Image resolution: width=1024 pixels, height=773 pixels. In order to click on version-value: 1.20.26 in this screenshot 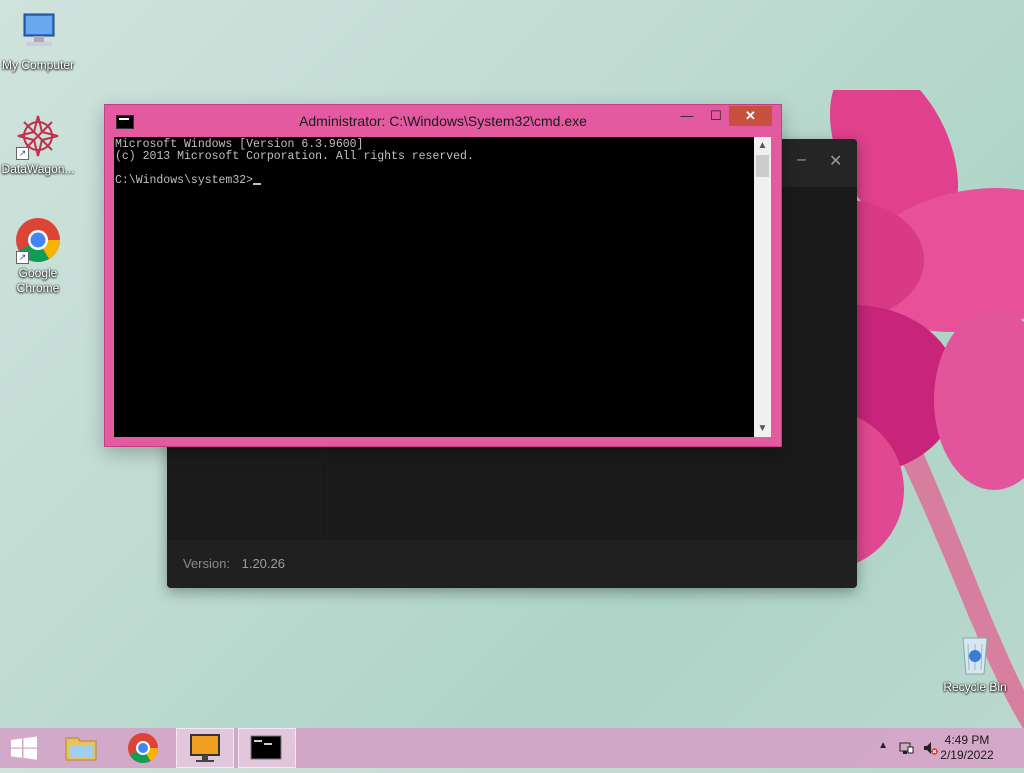, I will do `click(263, 563)`.